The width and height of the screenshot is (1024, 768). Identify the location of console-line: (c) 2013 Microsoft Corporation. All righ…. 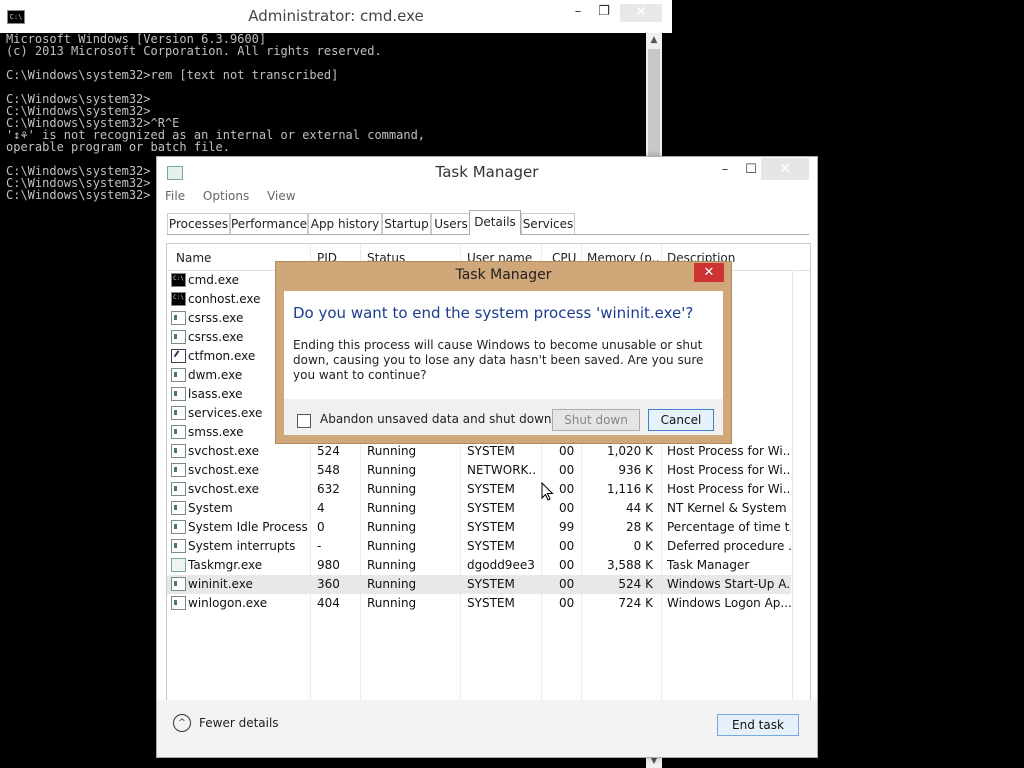
(194, 51).